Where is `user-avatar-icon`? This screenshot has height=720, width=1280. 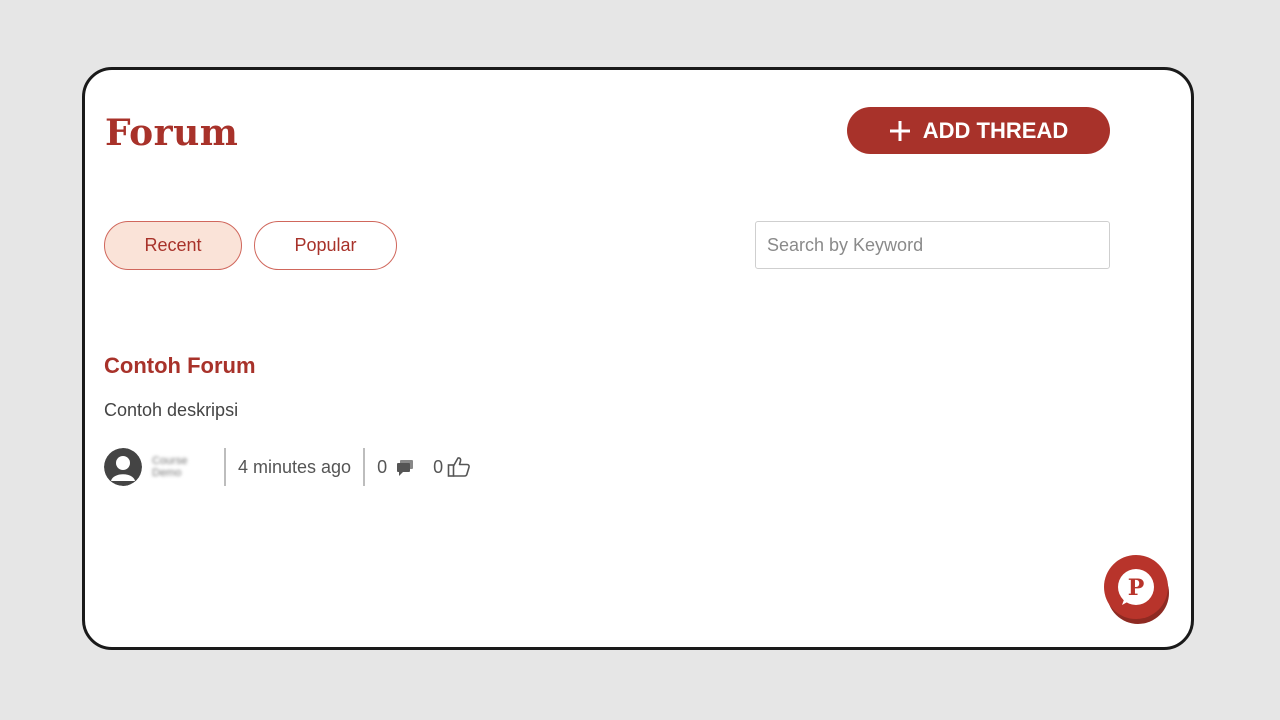
user-avatar-icon is located at coordinates (123, 467).